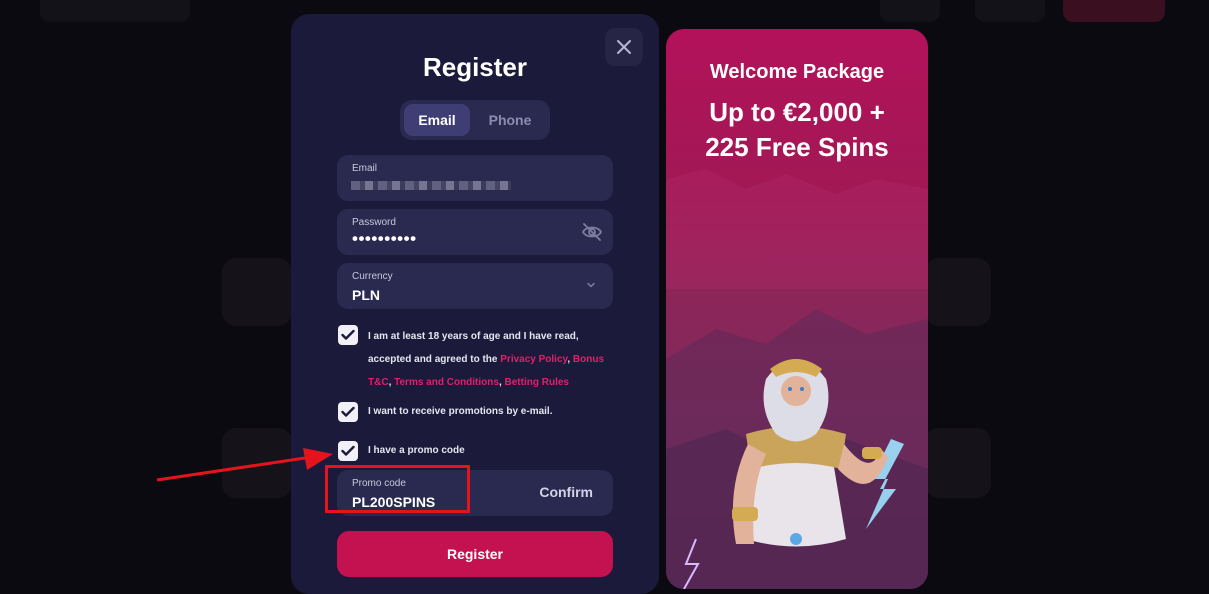 This screenshot has height=594, width=1209. I want to click on register-method-tabs: Email Phone, so click(475, 120).